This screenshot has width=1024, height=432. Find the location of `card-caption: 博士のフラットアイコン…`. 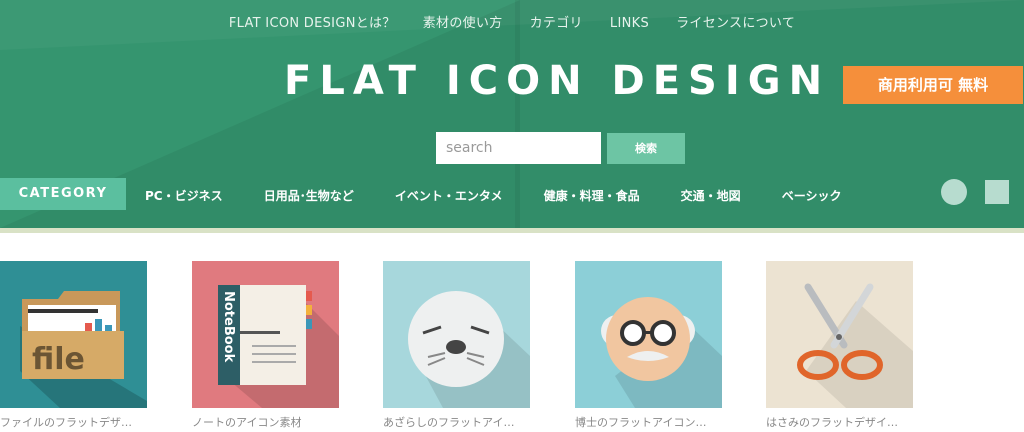

card-caption: 博士のフラットアイコン… is located at coordinates (648, 422).